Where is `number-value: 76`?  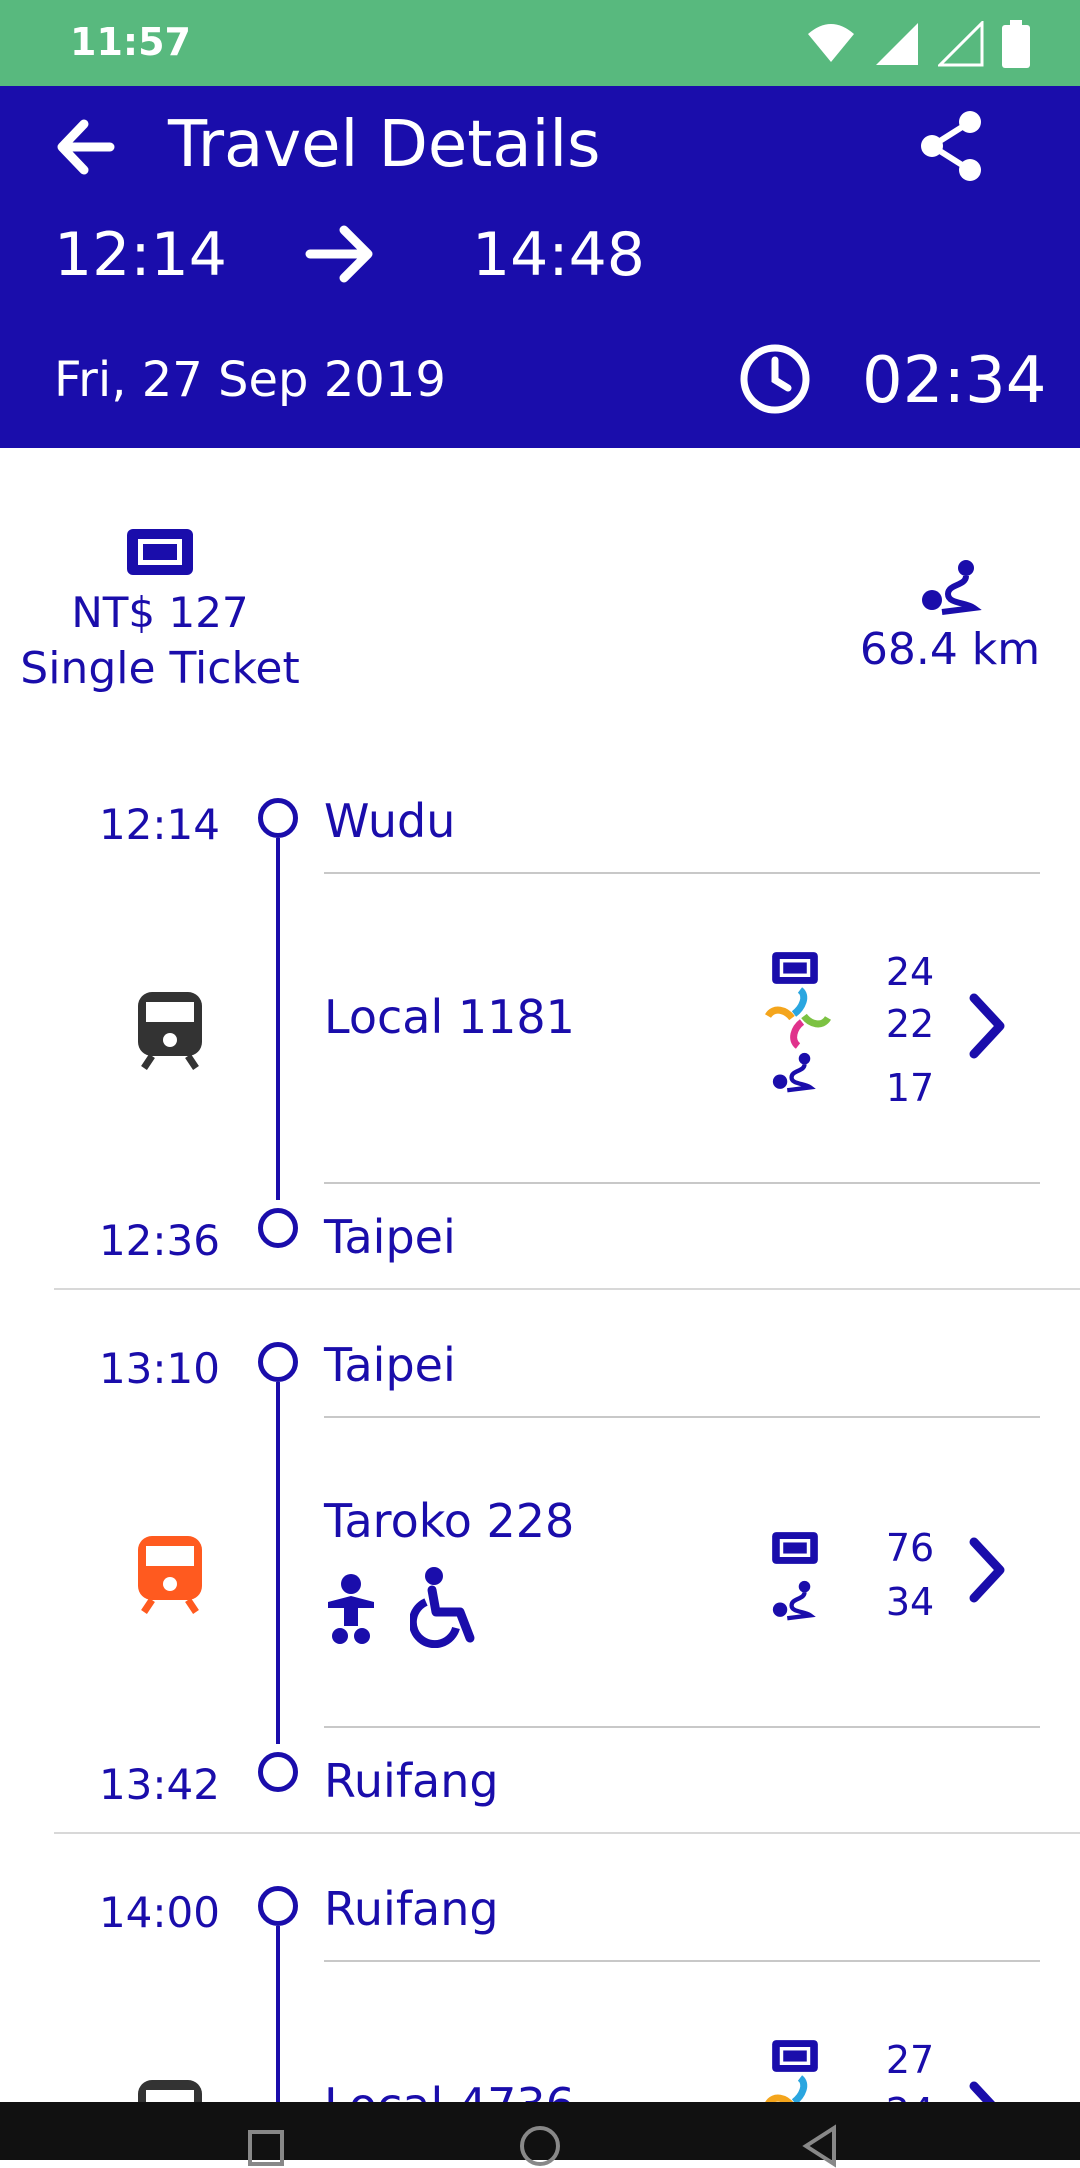
number-value: 76 is located at coordinates (910, 1548).